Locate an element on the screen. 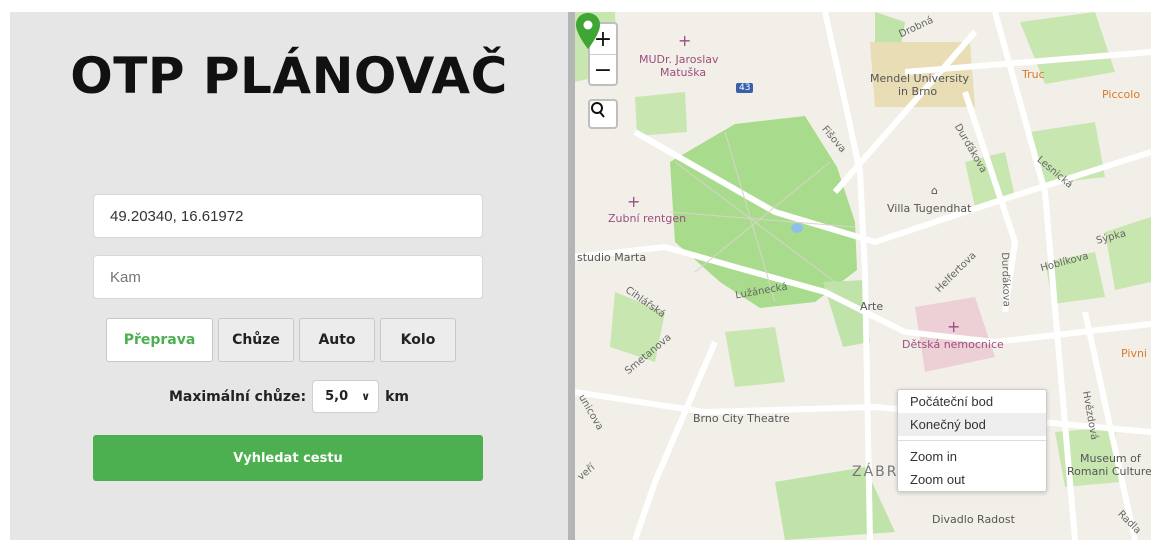 This screenshot has height=540, width=1151. max-walk-row: Maximální chůze: 5,0 ∨ km is located at coordinates (289, 396).